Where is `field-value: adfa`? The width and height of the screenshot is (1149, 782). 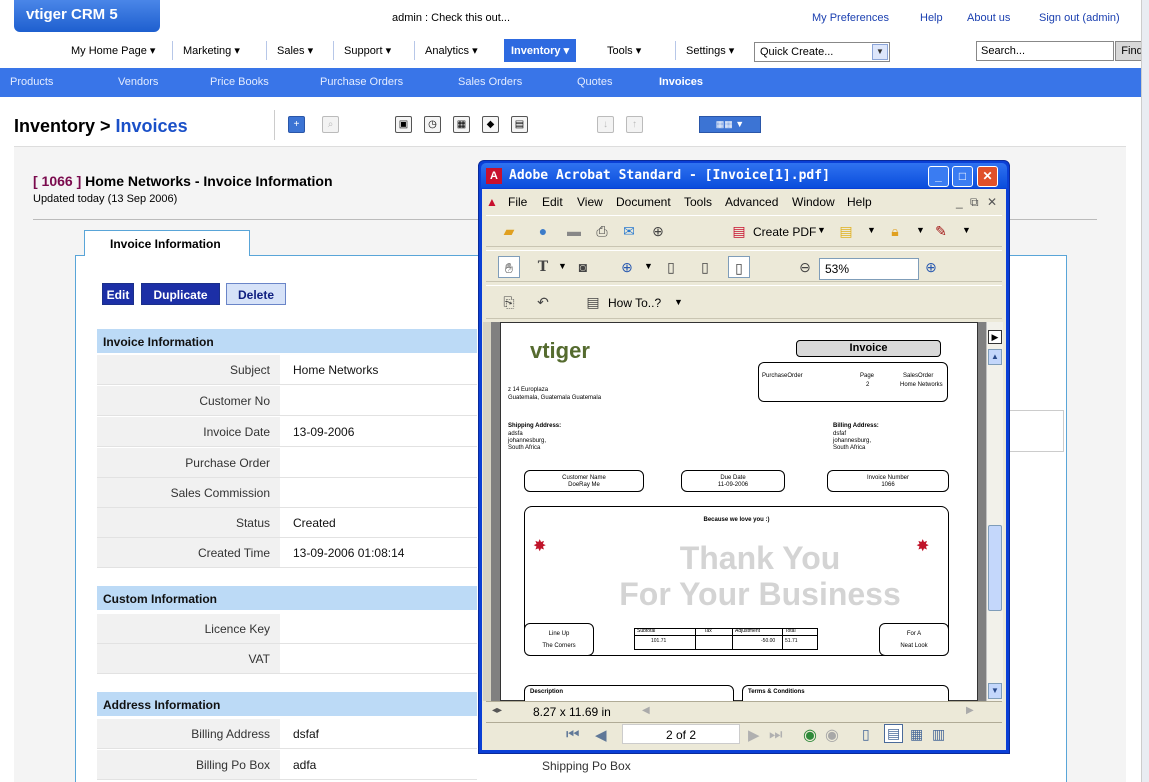
field-value: adfa is located at coordinates (304, 765).